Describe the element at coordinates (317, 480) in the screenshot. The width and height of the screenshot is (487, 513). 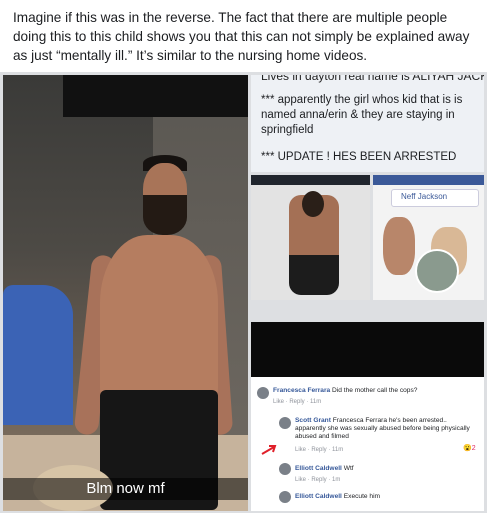
I see `comment-meta: Like · Reply · 1m` at that location.